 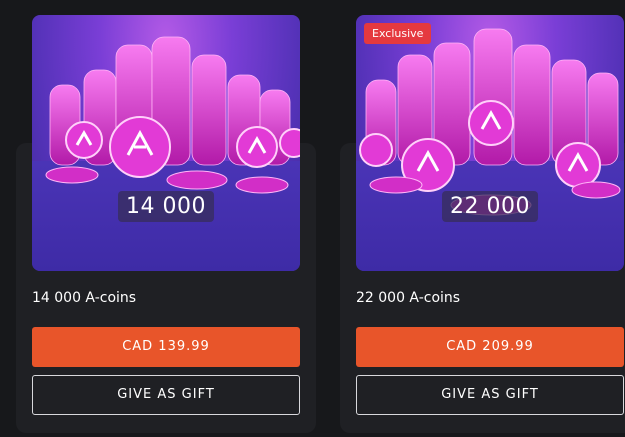 I want to click on buy-button: CAD 139.99, so click(x=166, y=347).